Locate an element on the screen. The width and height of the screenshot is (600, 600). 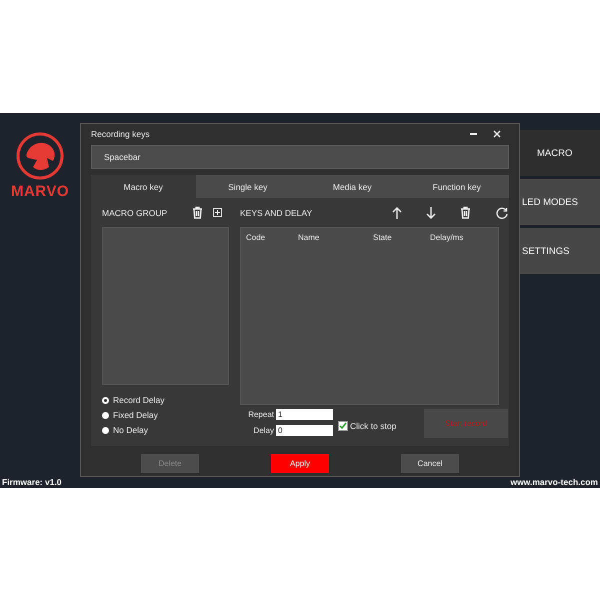
repeat-label: Repeat is located at coordinates (261, 414).